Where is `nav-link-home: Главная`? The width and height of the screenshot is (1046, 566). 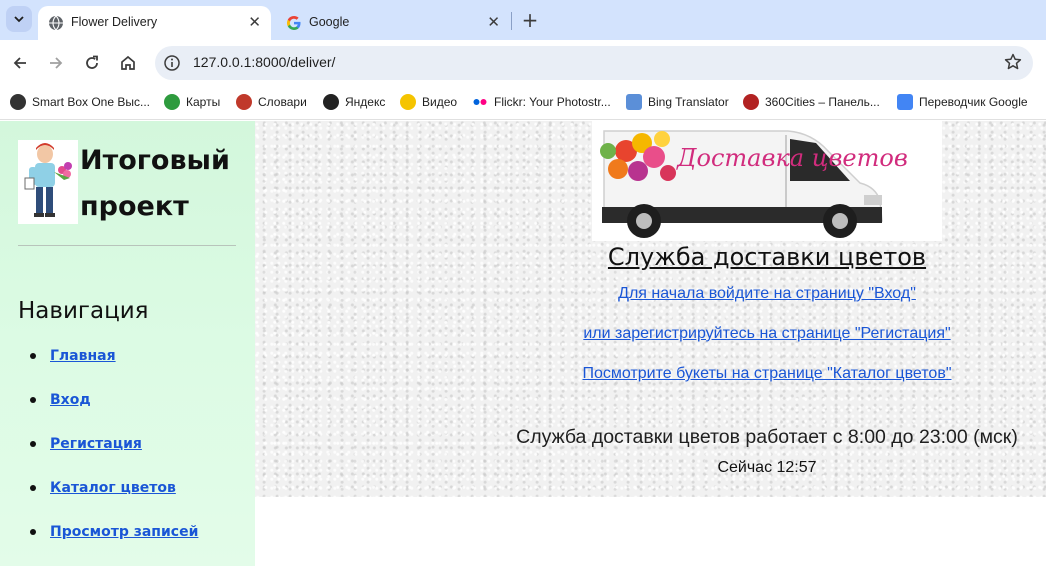
nav-link-home: Главная is located at coordinates (83, 356).